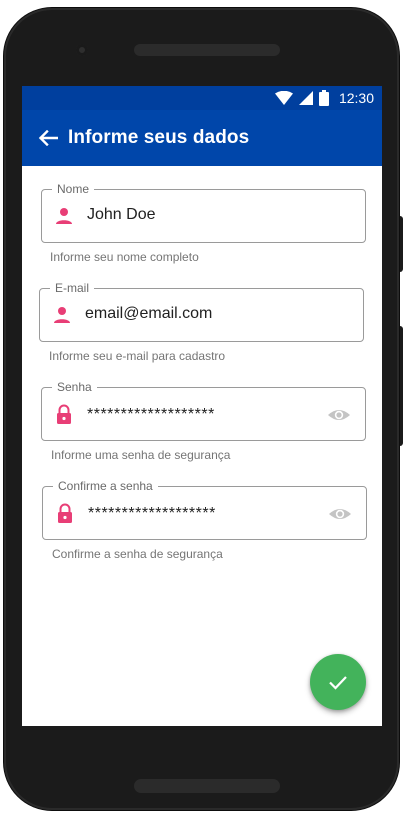  I want to click on name-field: Nome, so click(203, 212).